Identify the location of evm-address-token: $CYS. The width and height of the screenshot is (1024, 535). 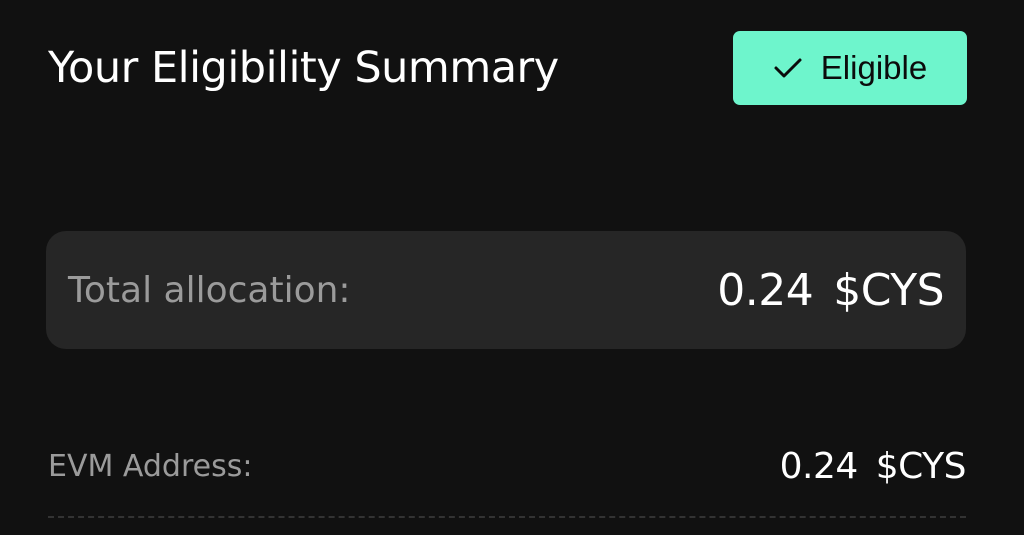
(921, 466).